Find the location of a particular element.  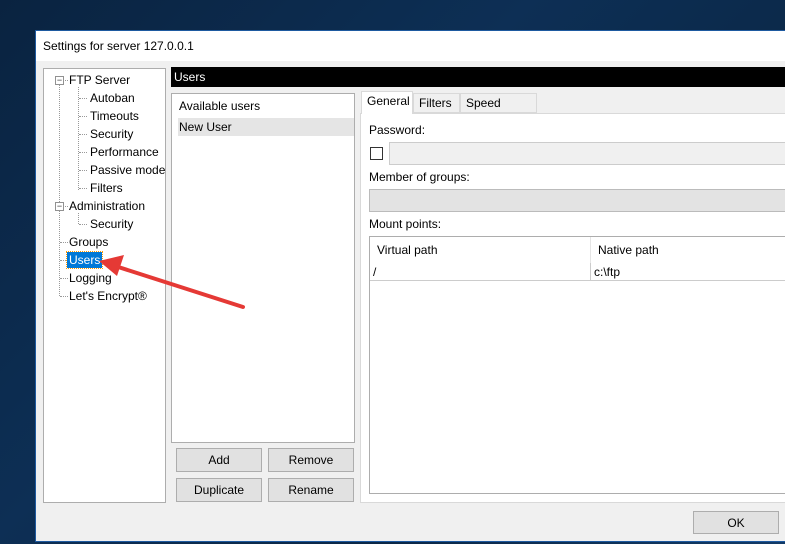

available-users-heading: Available users is located at coordinates (220, 106).